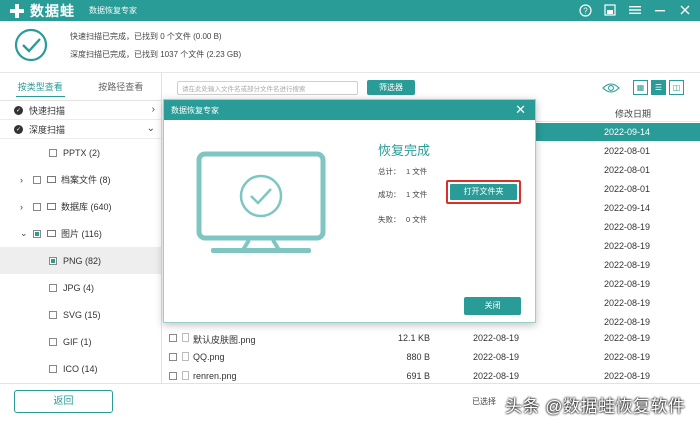 The image size is (700, 425). I want to click on watermark-text: 头条 @数据蛙恢复软件, so click(595, 406).